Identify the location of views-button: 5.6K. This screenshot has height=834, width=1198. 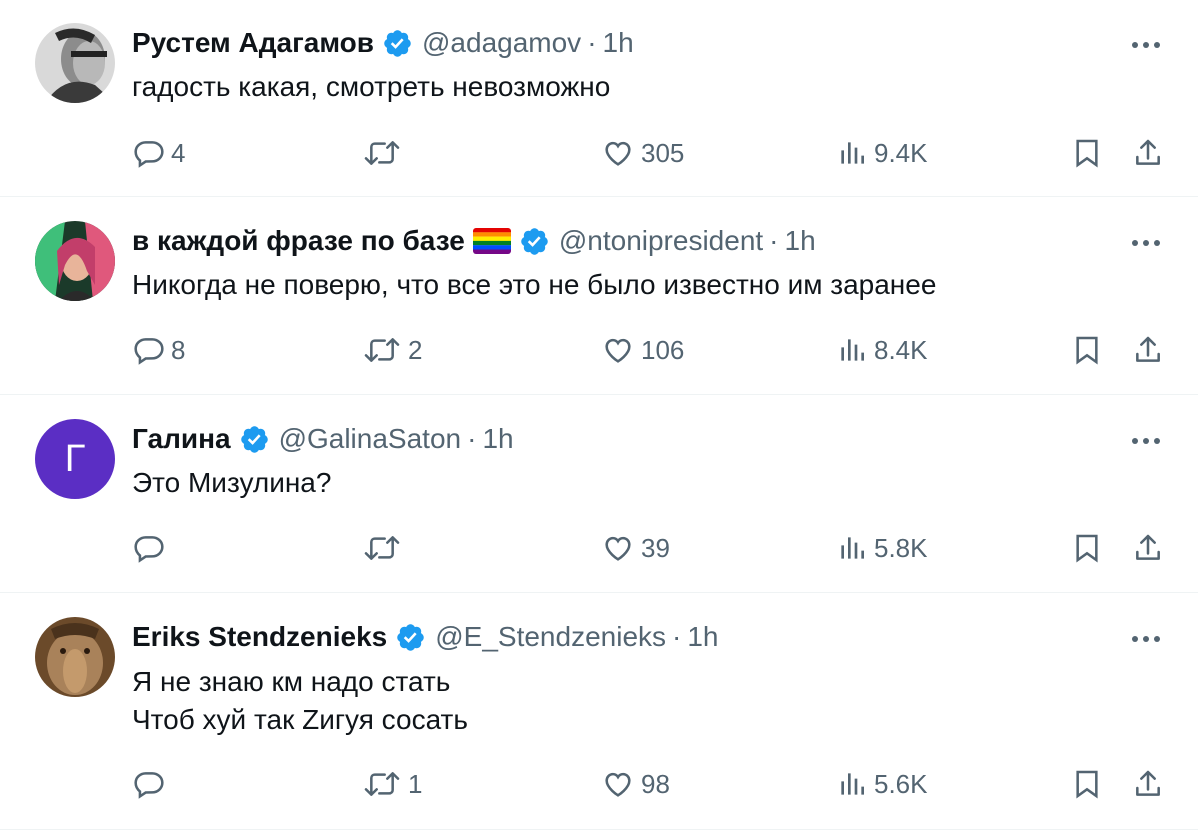
(882, 784).